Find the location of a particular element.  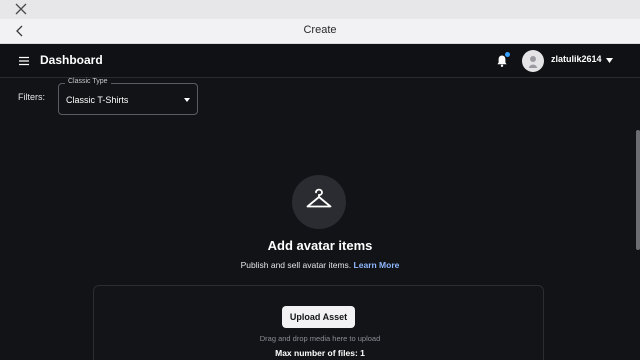

select-value: Classic T-Shirts is located at coordinates (97, 100).